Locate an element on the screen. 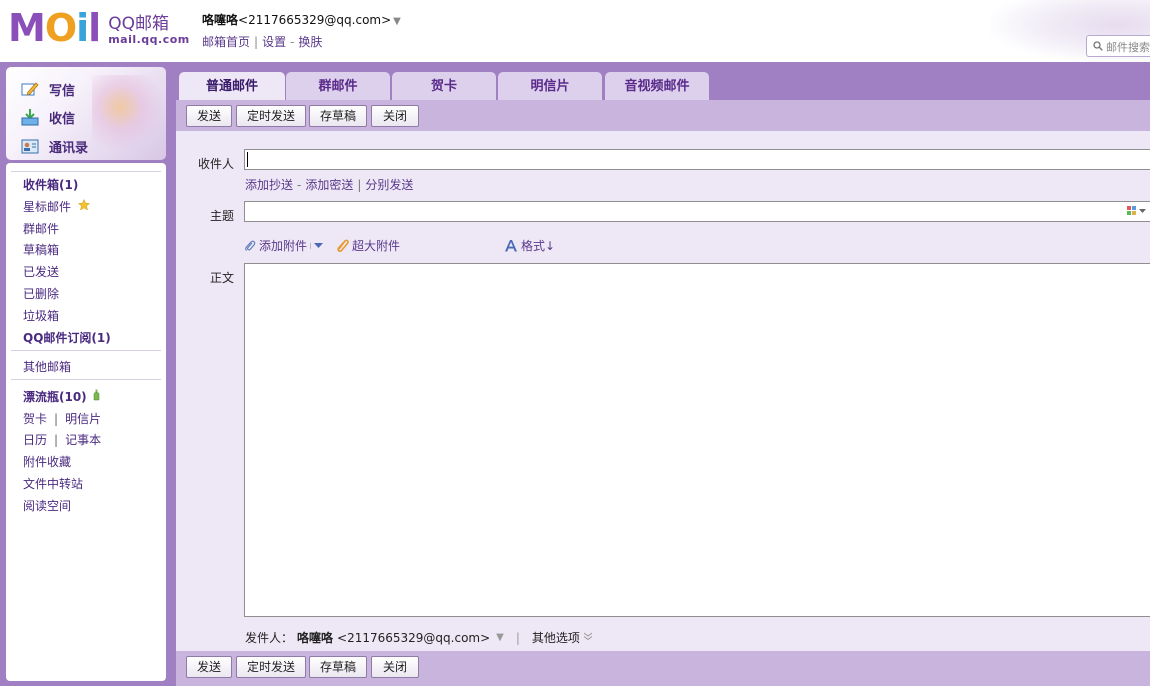  search-input: 邮件搜索 is located at coordinates (1118, 46).